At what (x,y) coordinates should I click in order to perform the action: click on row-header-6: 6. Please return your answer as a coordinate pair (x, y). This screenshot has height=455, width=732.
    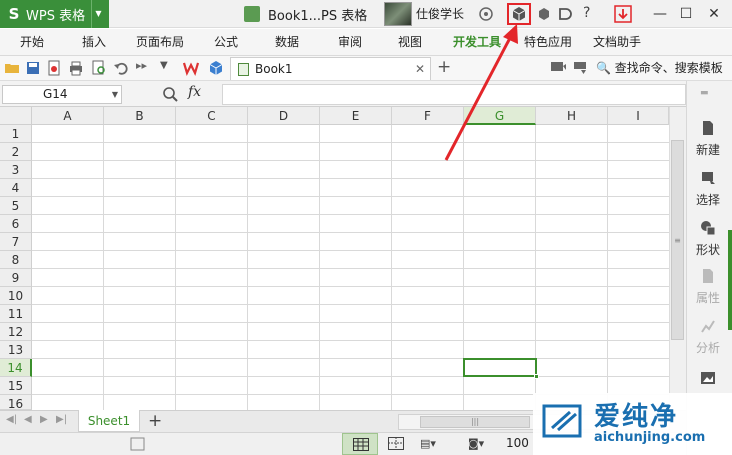
    Looking at the image, I should click on (16, 224).